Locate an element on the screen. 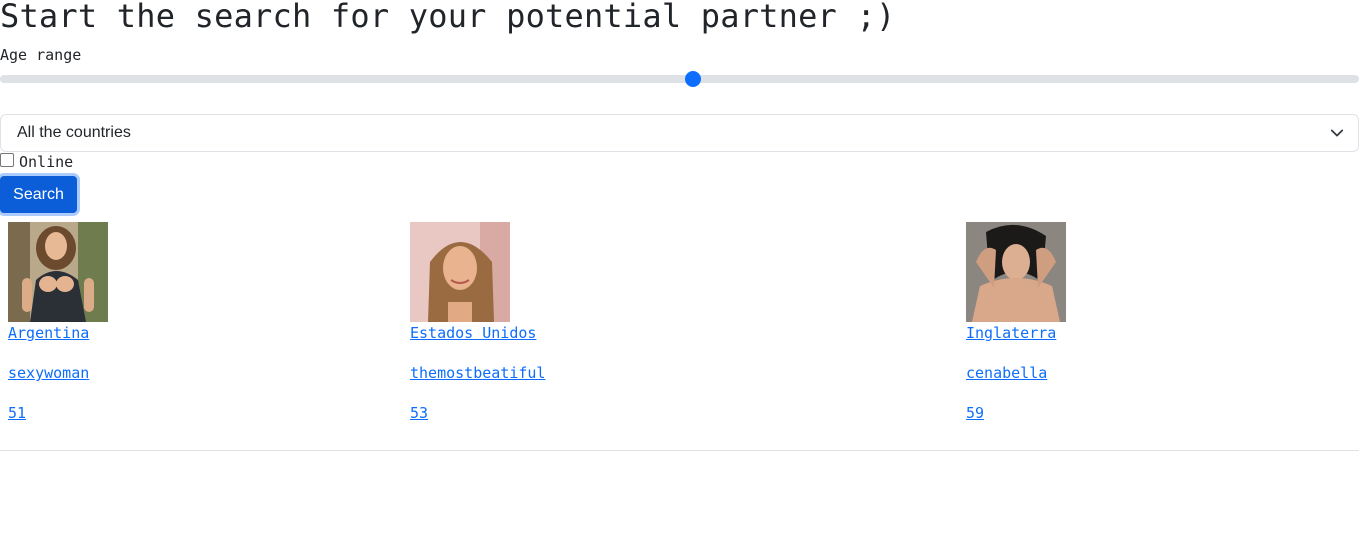  country-select-value: All the countries is located at coordinates (74, 132).